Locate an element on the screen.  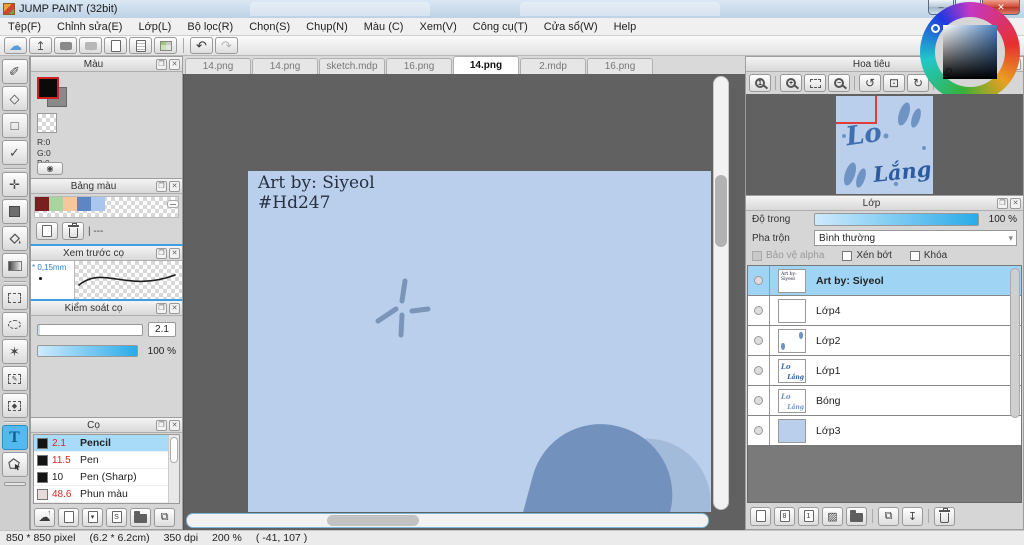
save-brush-button: ▾ is located at coordinates (92, 517).